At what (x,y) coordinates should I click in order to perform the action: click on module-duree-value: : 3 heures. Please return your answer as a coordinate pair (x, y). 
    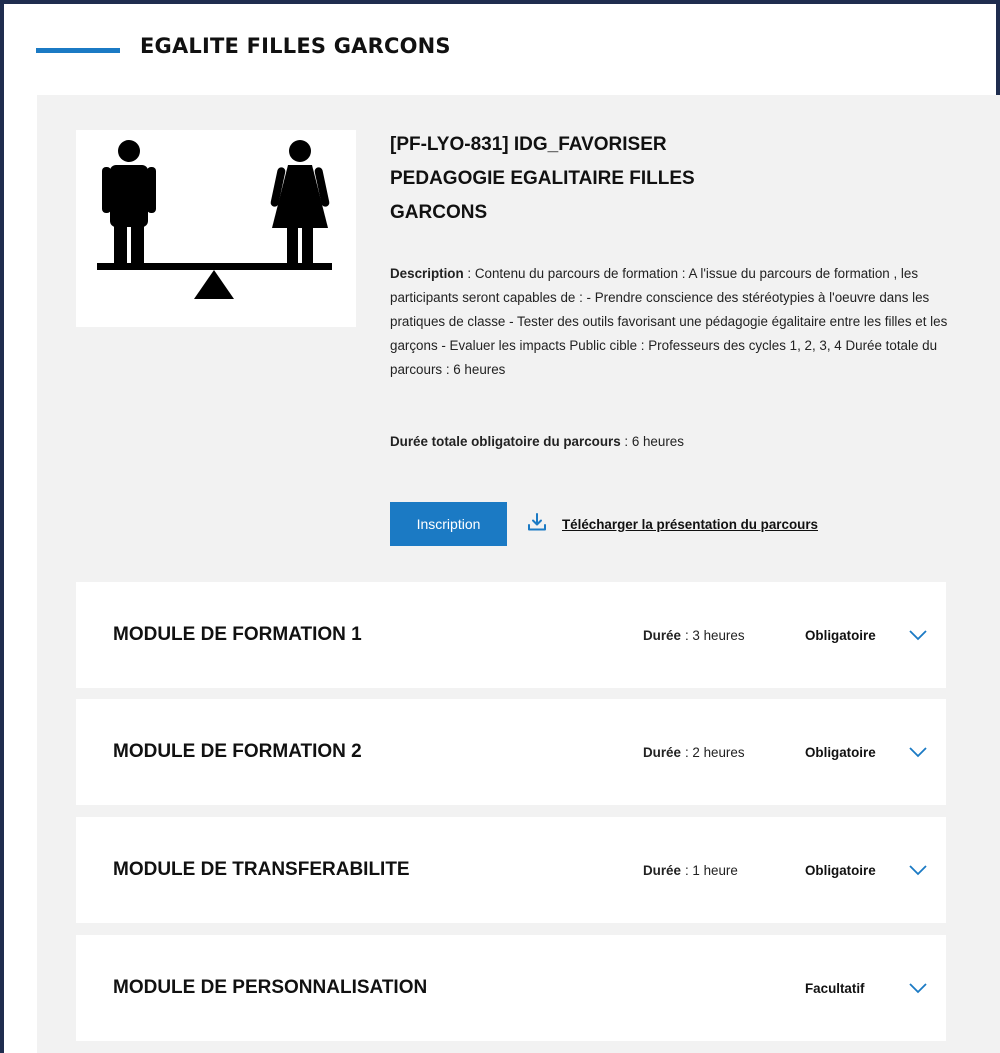
    Looking at the image, I should click on (714, 635).